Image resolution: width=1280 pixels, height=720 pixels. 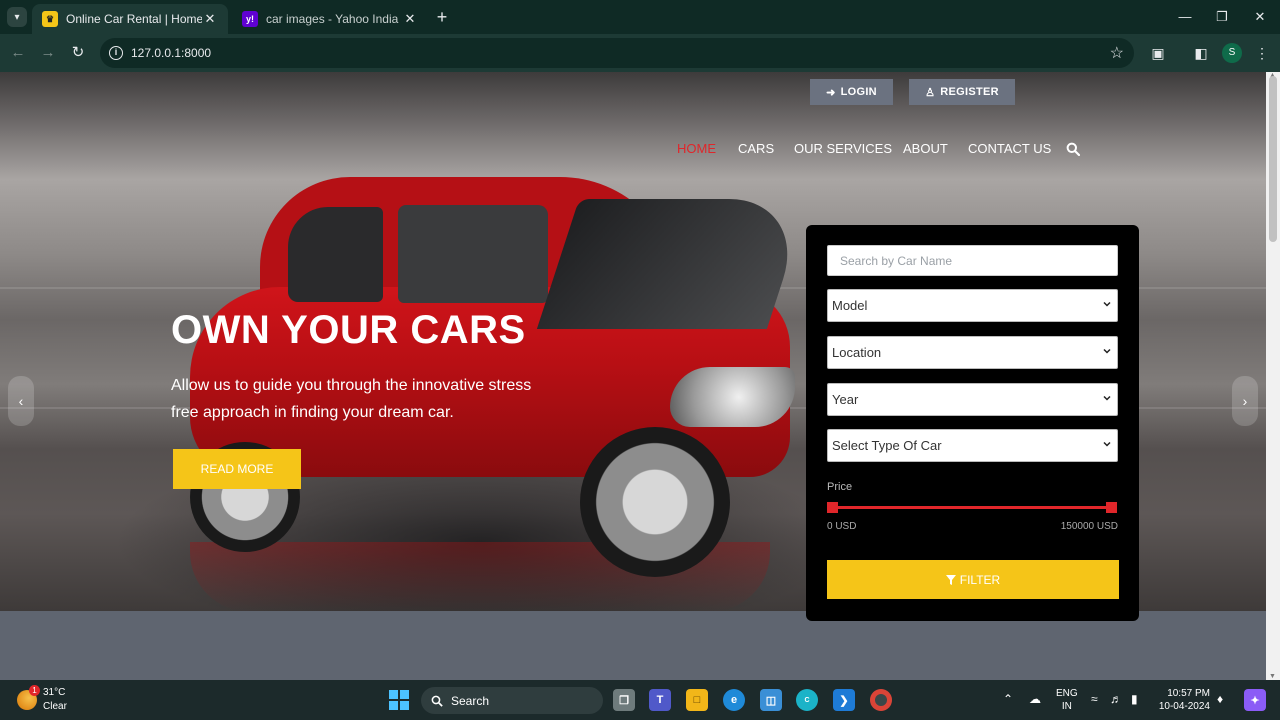 I want to click on nav-home: HOME, so click(x=696, y=150).